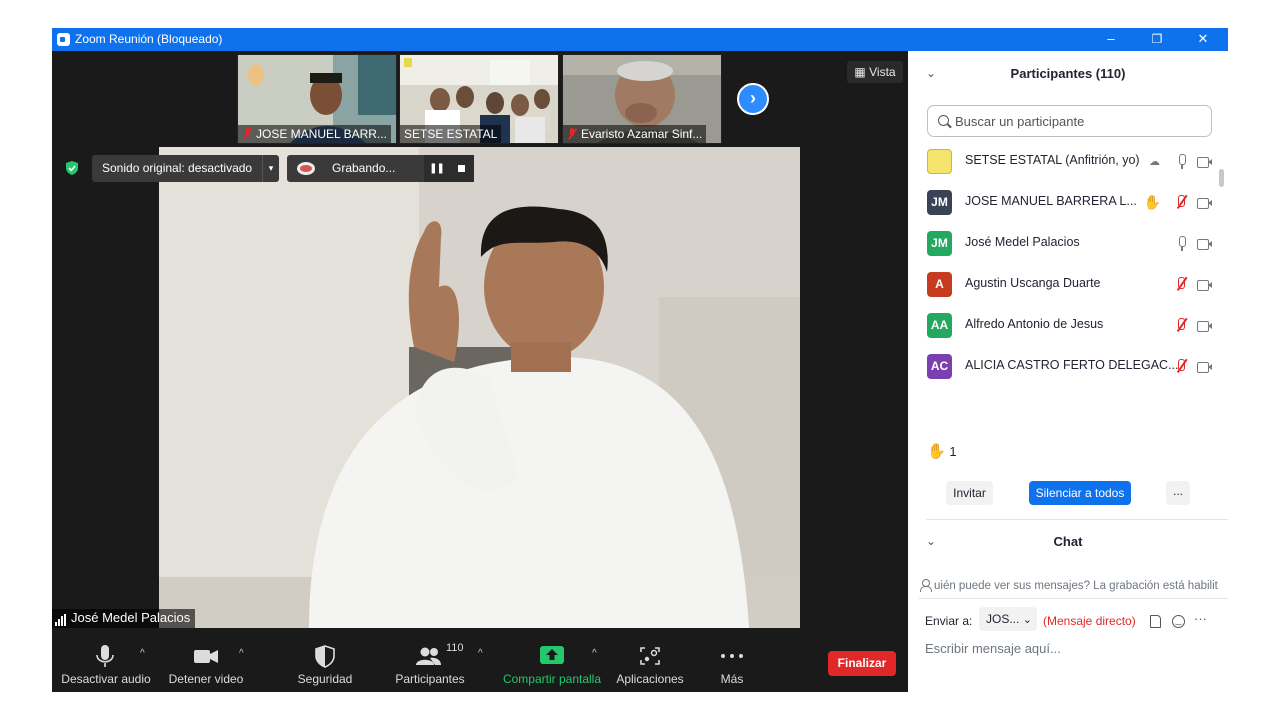 This screenshot has width=1280, height=720. What do you see at coordinates (1027, 620) in the screenshot?
I see `chevron-down-icon: ⌄` at bounding box center [1027, 620].